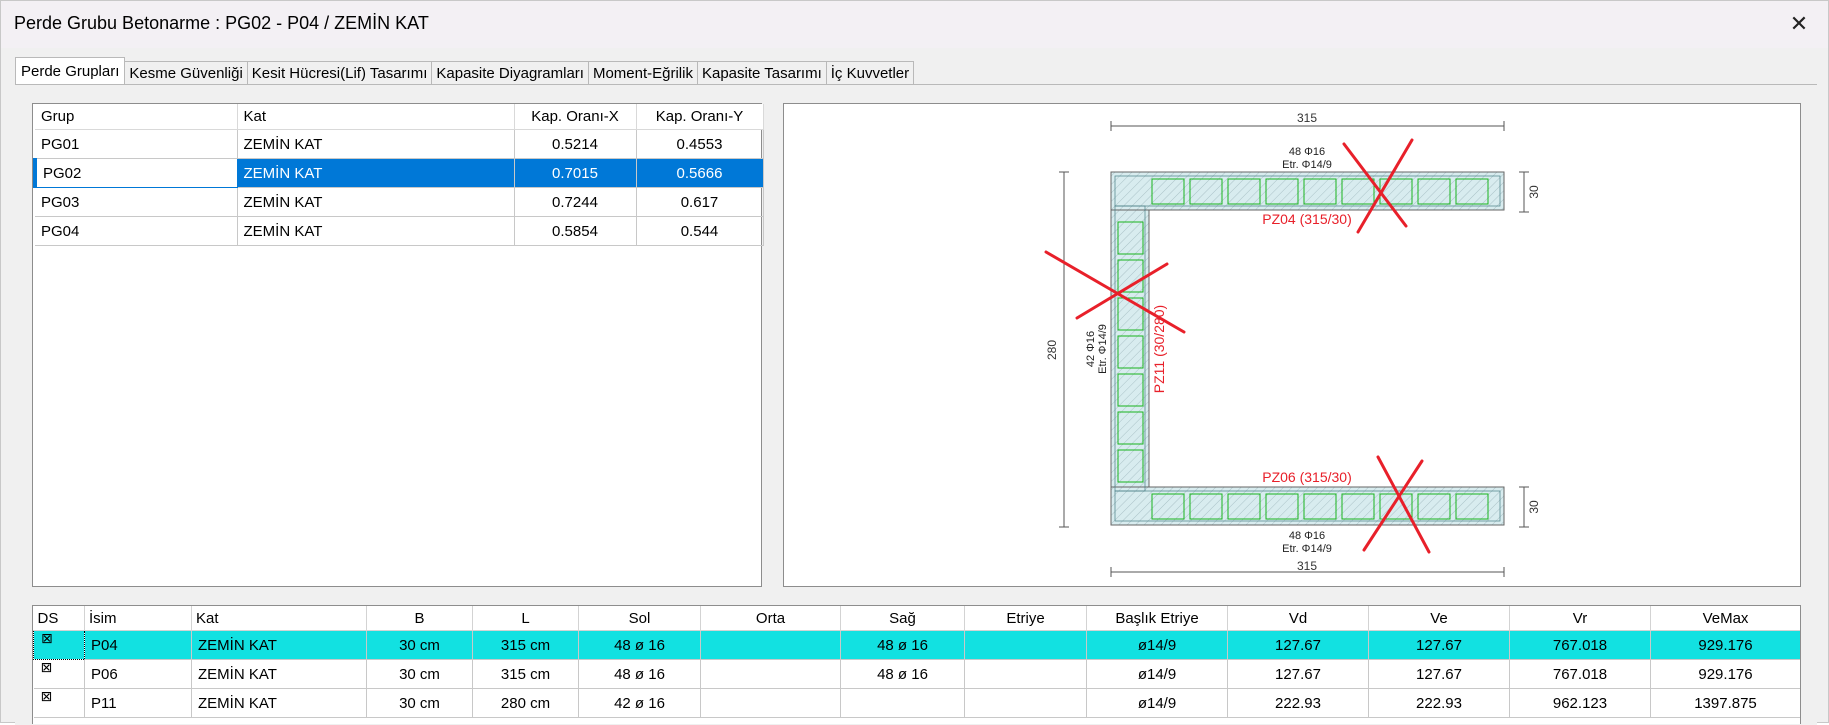  I want to click on tab-ic-kuvvetler: İç Kuvvetler, so click(870, 72).